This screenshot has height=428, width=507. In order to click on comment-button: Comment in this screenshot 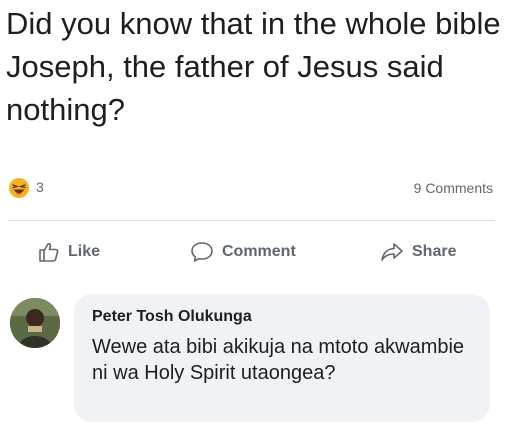, I will do `click(243, 252)`.